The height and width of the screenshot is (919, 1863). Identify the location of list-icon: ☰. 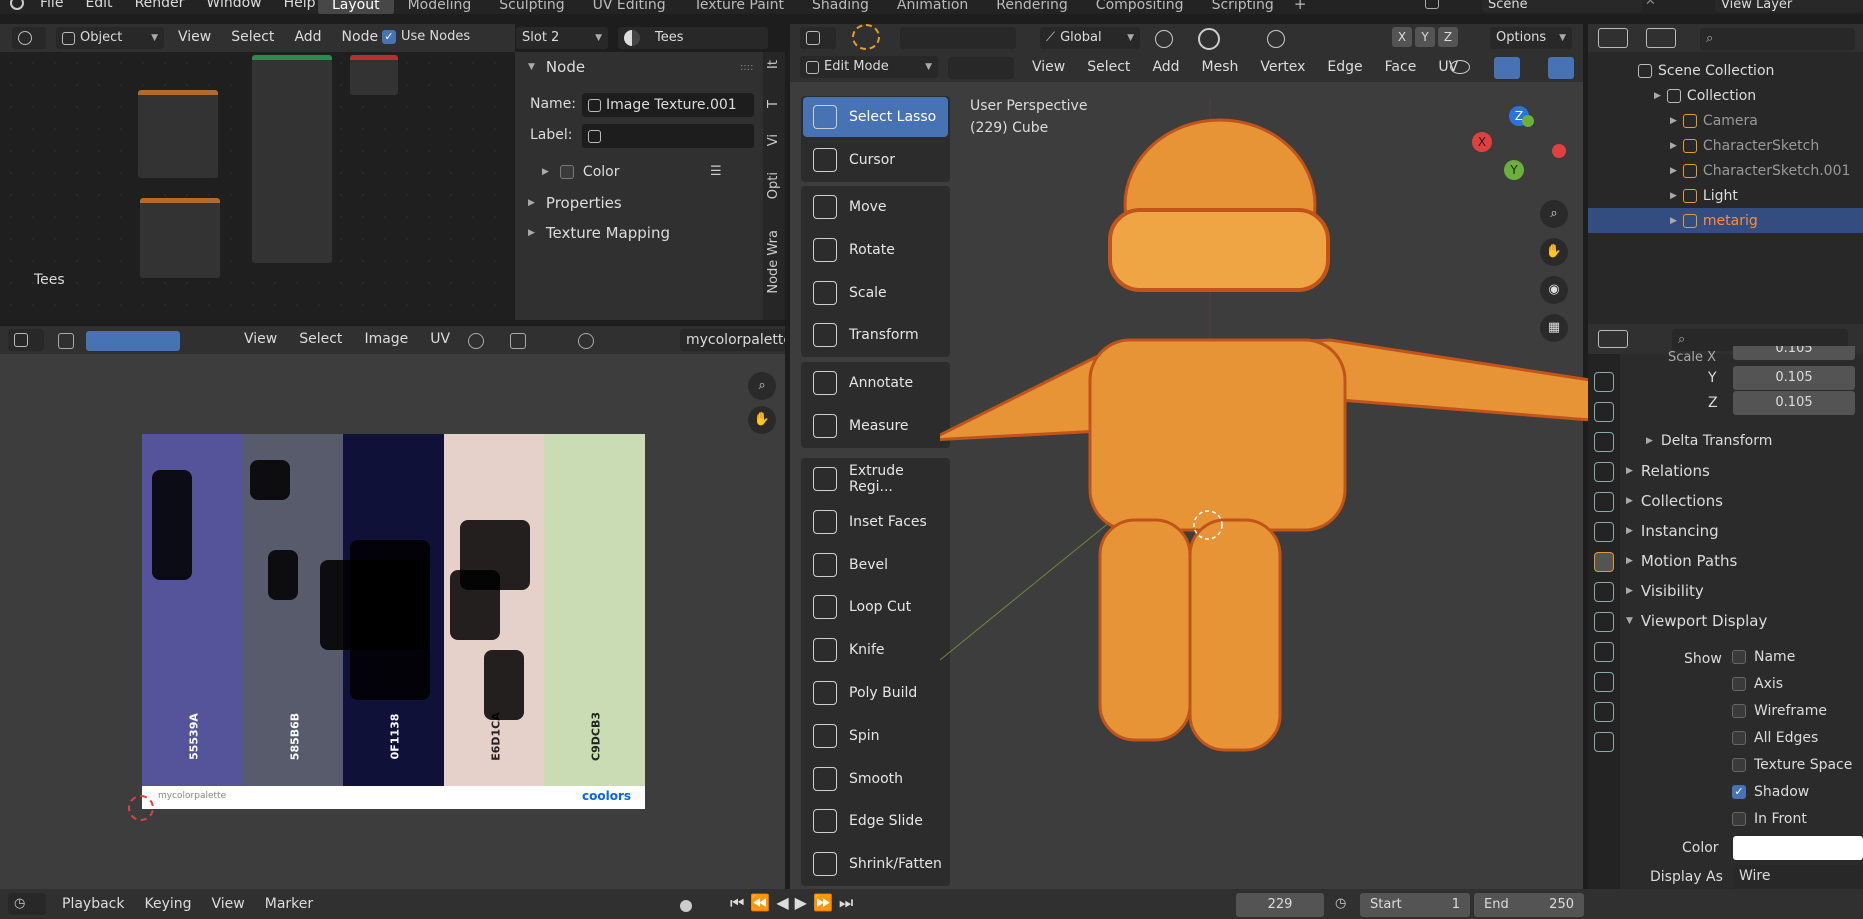
(716, 171).